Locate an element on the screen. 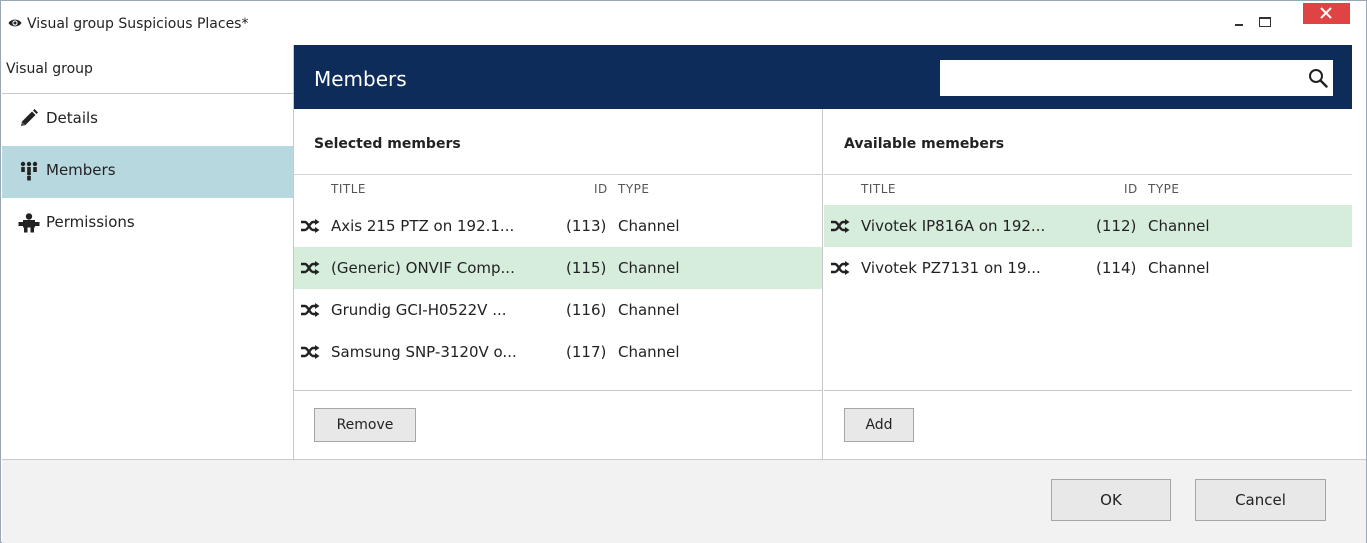  selected-column-headers: TITLE ID TYPE is located at coordinates (558, 189).